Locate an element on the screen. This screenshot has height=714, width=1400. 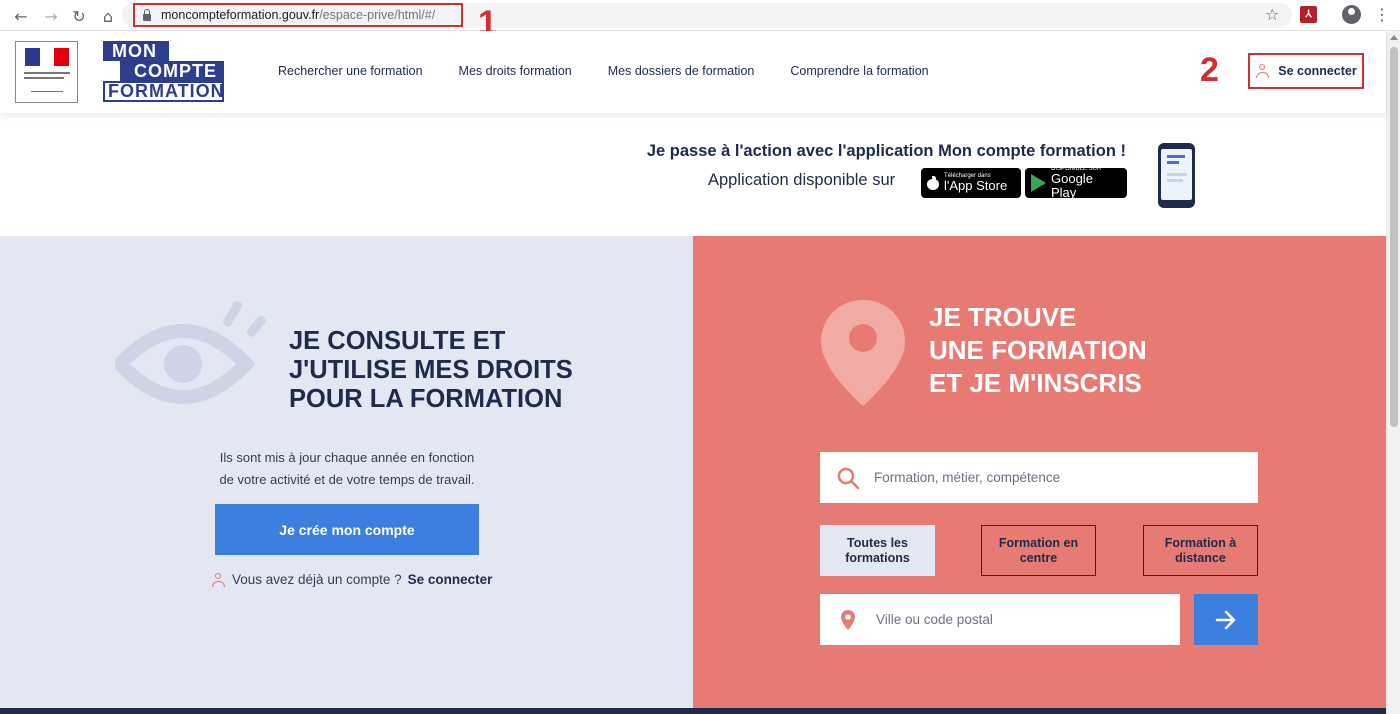
filter-center-line-1: Formation en is located at coordinates (1038, 542).